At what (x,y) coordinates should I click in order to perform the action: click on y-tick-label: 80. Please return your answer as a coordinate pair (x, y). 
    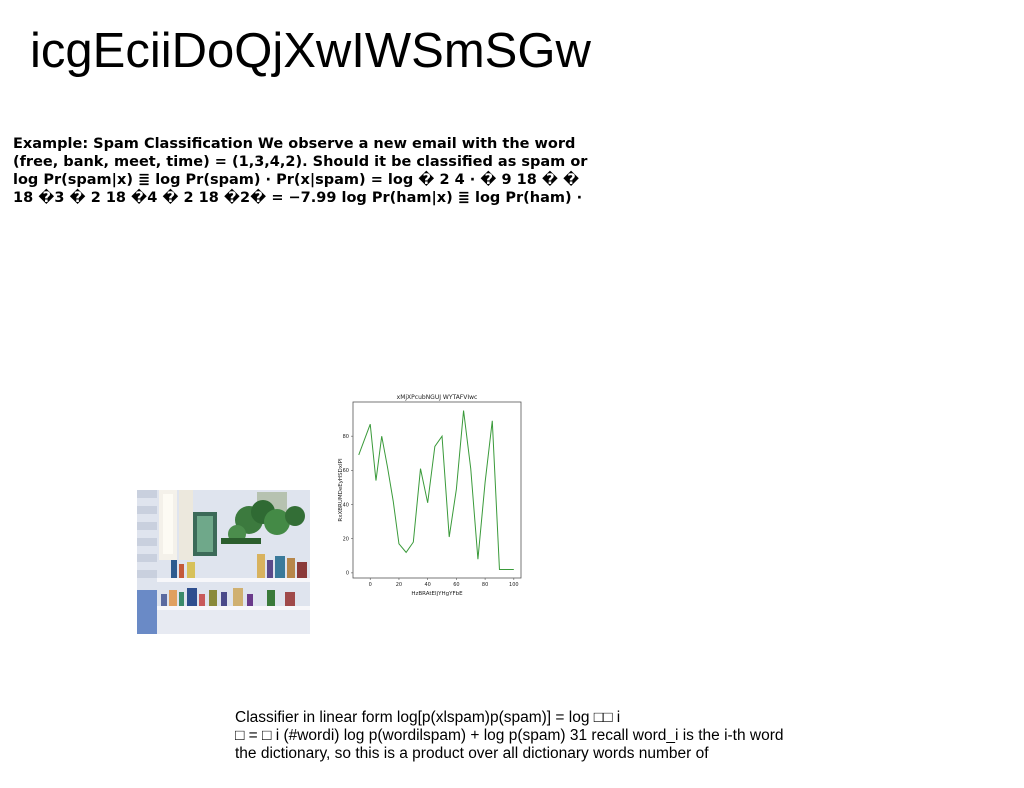
    Looking at the image, I should click on (346, 437).